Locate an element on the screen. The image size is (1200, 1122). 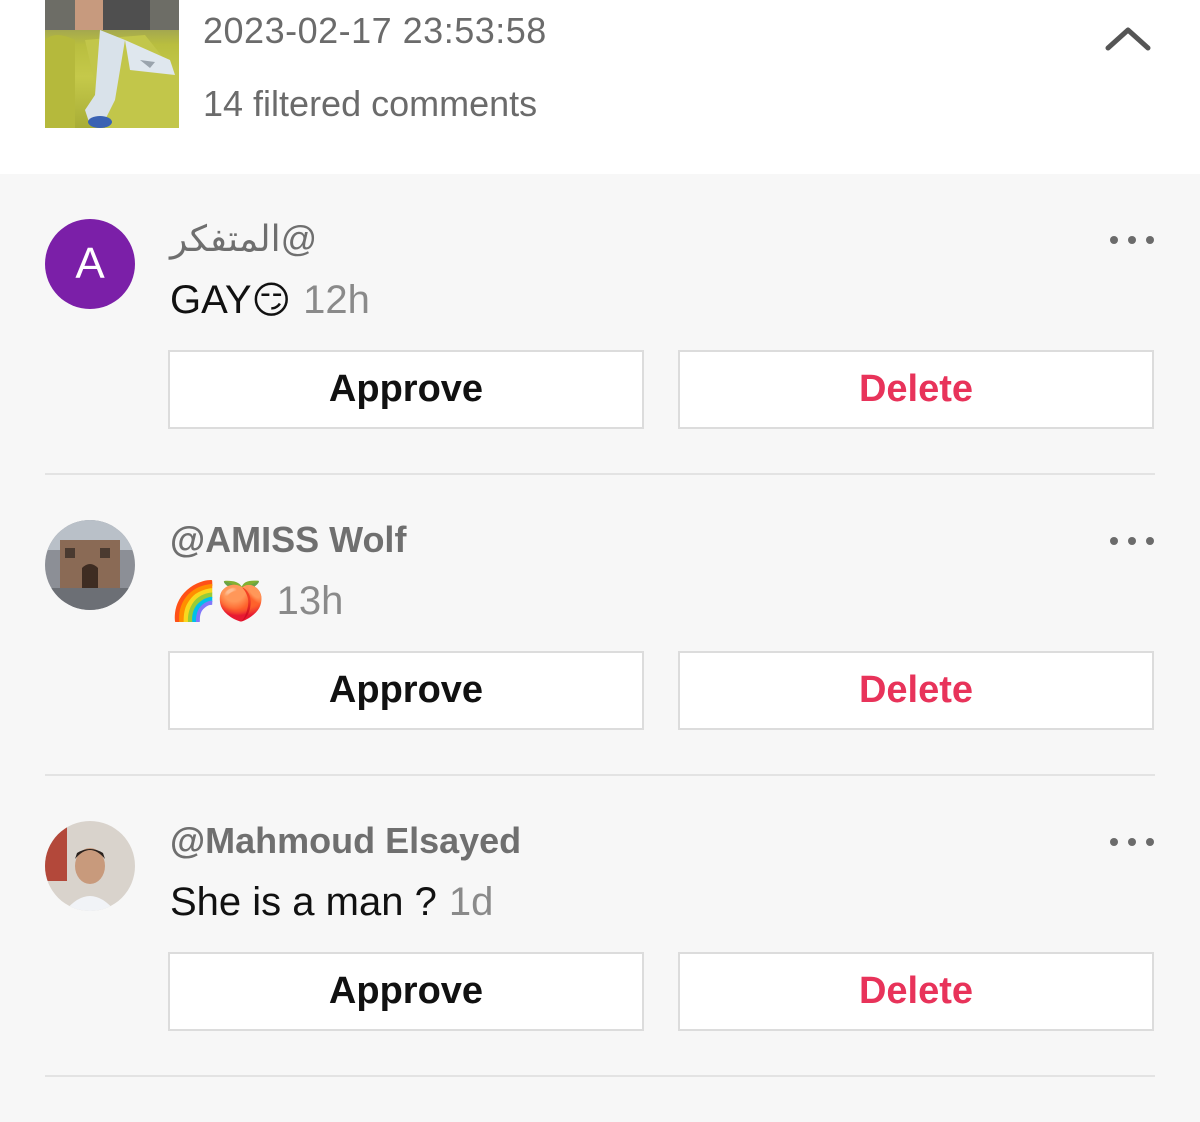
comment-text: 🌈🍑 13h is located at coordinates (256, 601).